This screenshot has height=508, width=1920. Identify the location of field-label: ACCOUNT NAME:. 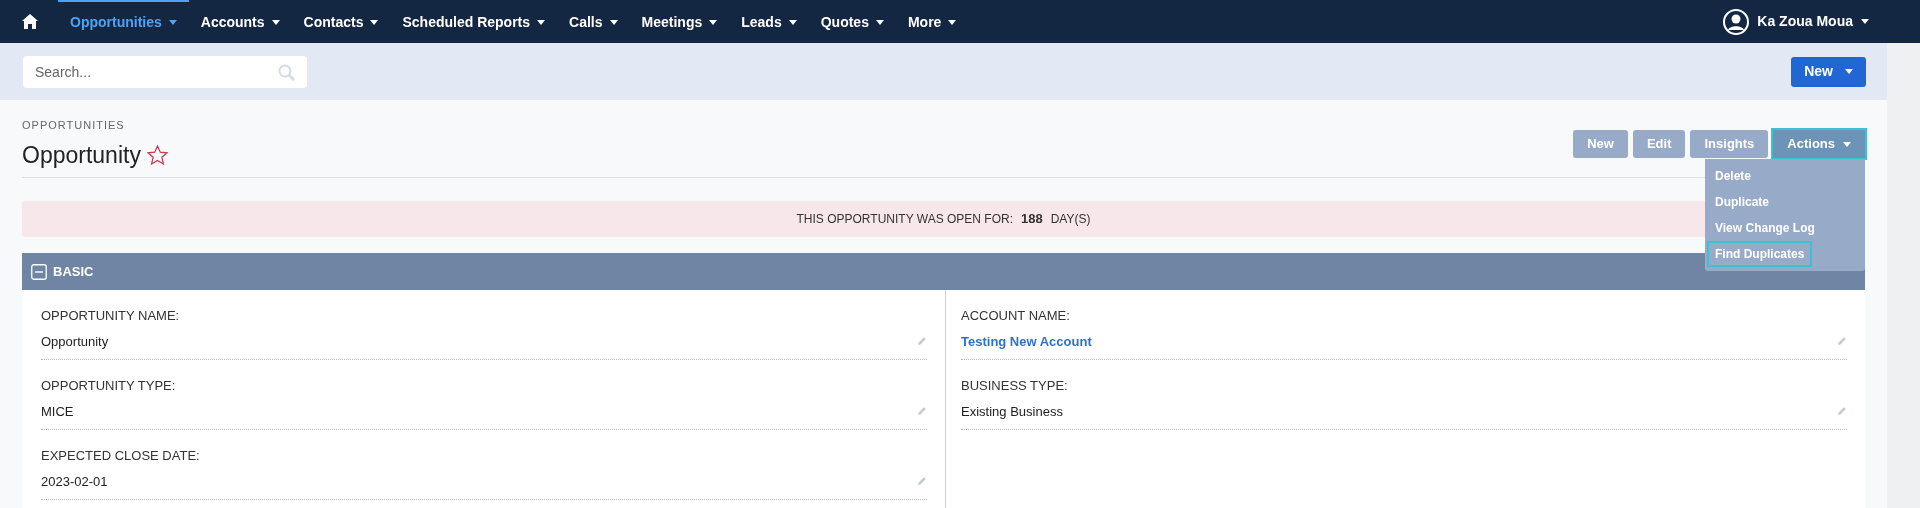
(1016, 316).